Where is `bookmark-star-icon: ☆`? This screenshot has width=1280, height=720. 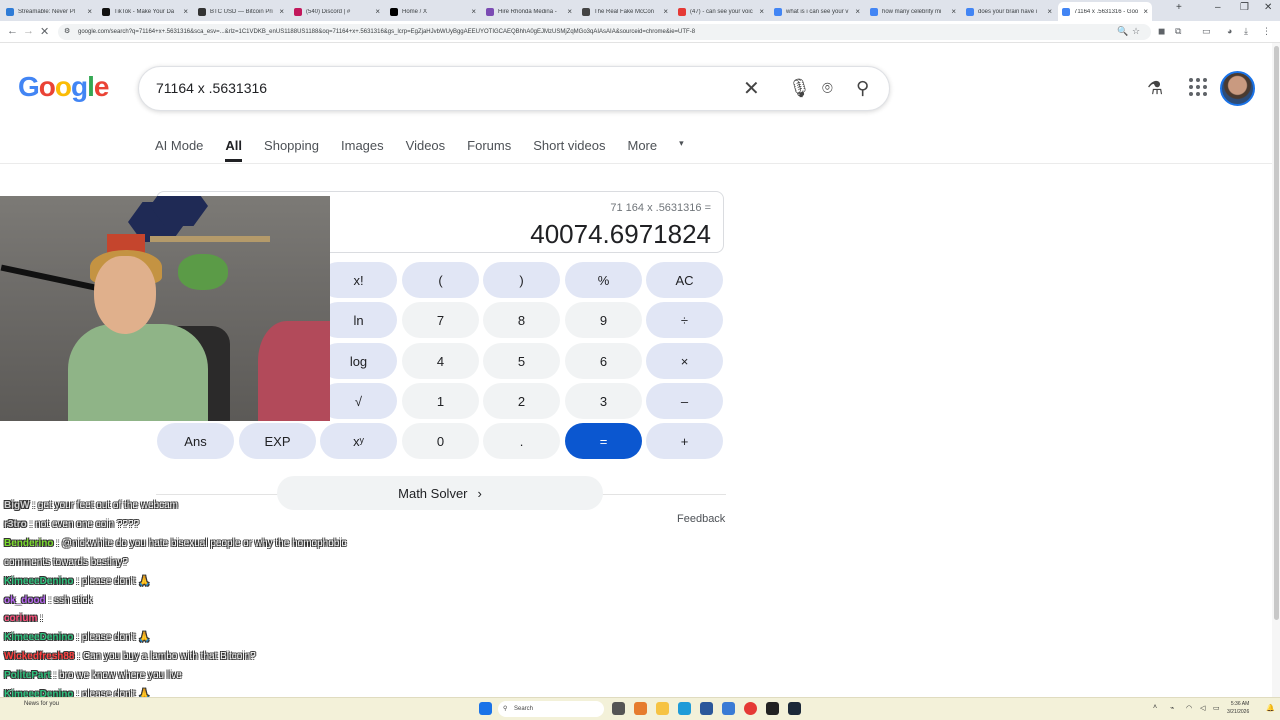 bookmark-star-icon: ☆ is located at coordinates (1136, 31).